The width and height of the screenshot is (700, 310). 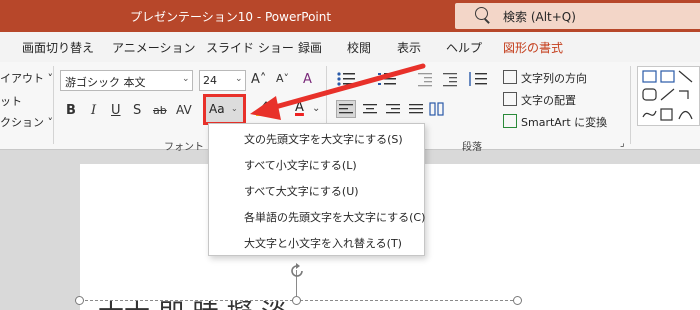 What do you see at coordinates (282, 78) in the screenshot?
I see `shrink-font-button: A˅` at bounding box center [282, 78].